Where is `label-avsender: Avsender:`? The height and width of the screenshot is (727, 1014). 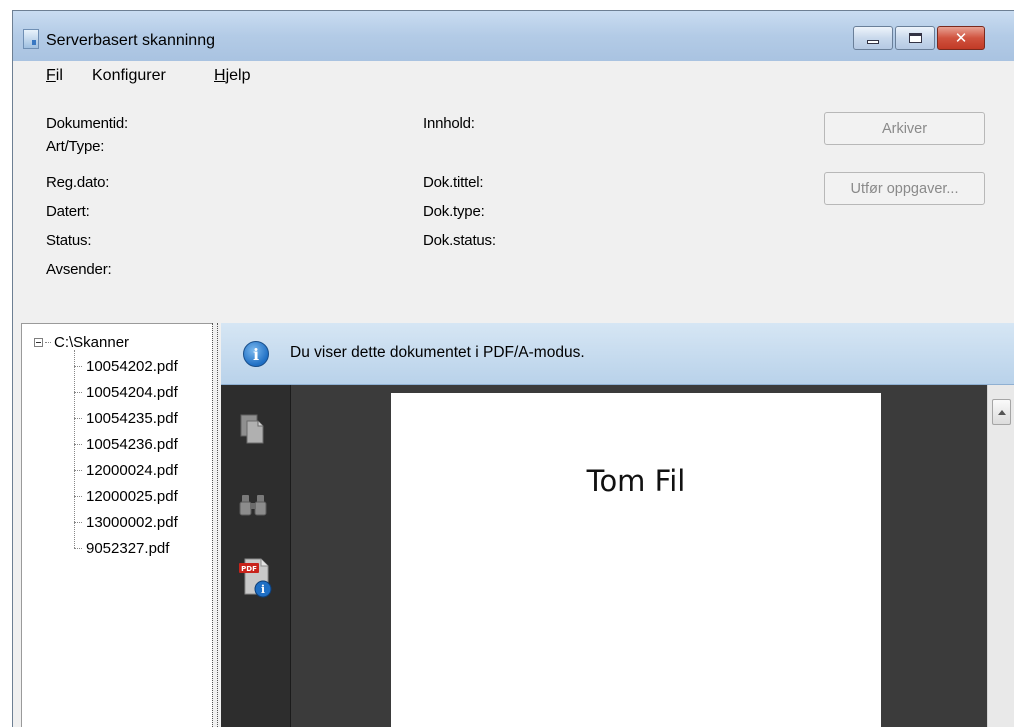 label-avsender: Avsender: is located at coordinates (79, 269).